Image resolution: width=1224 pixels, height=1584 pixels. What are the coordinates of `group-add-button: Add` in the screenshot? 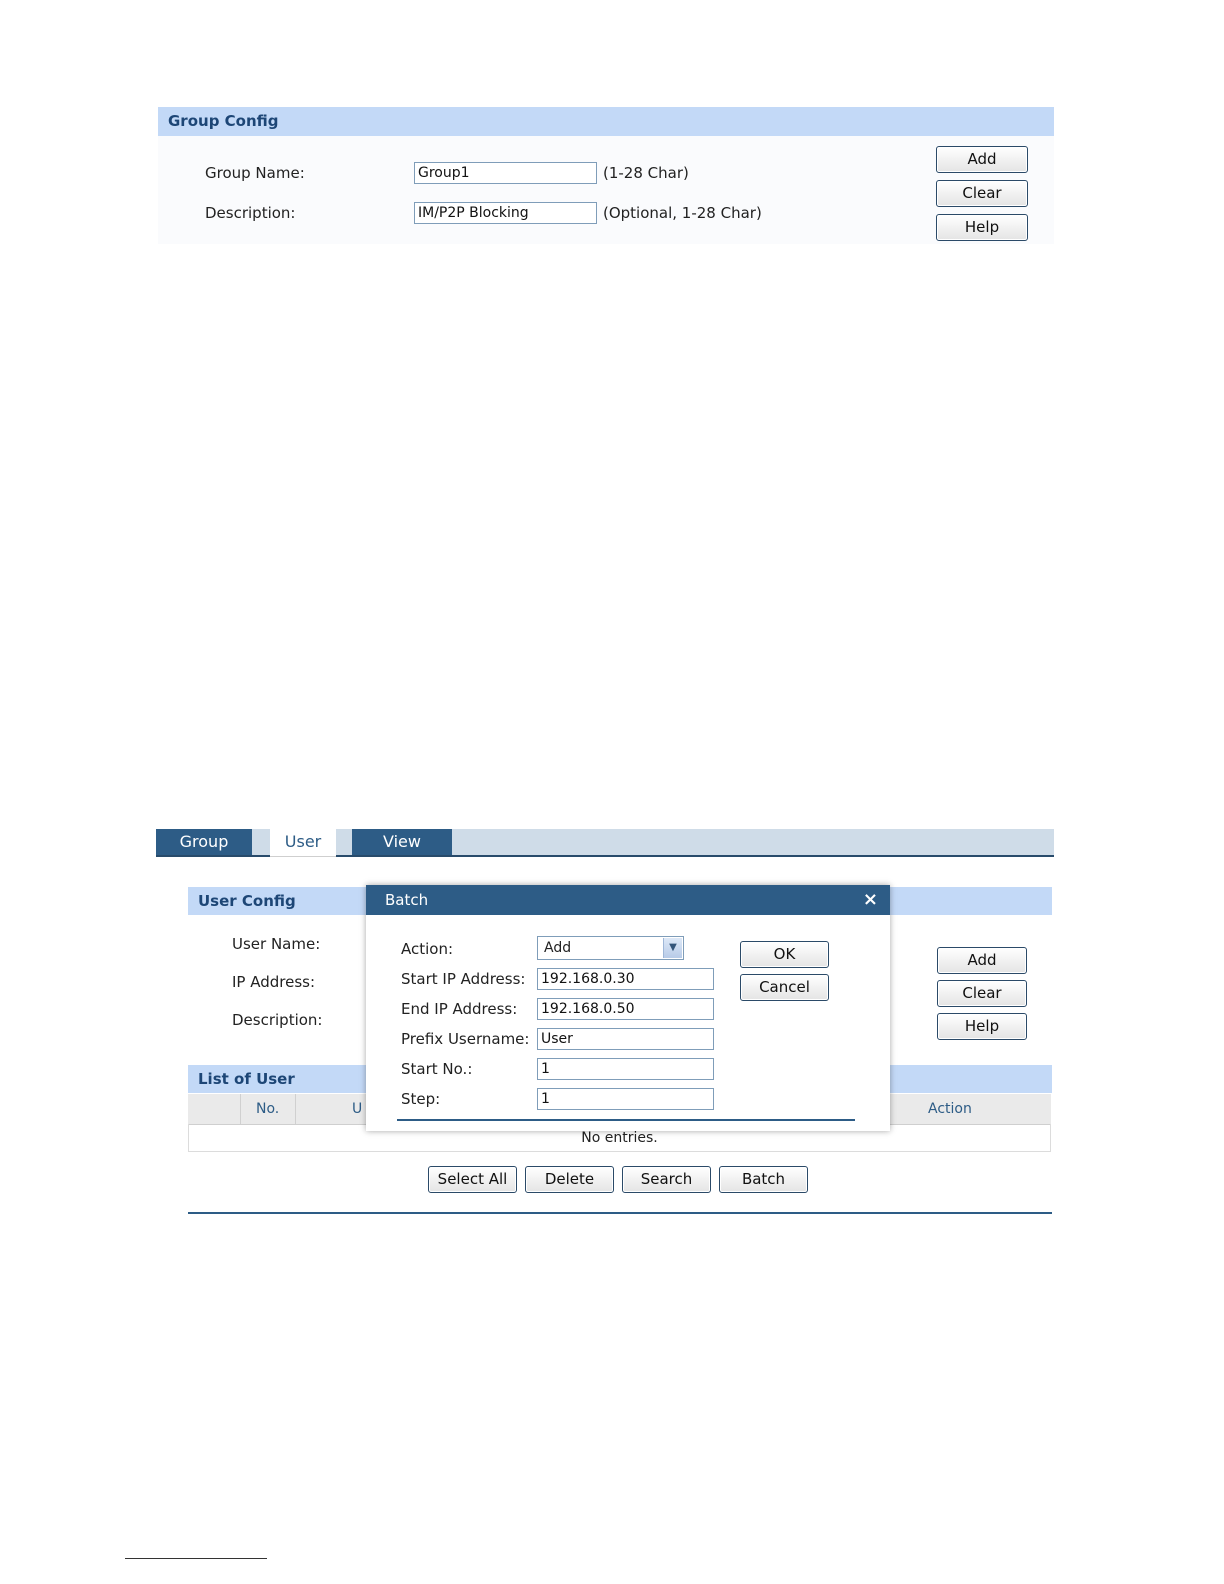 It's located at (982, 159).